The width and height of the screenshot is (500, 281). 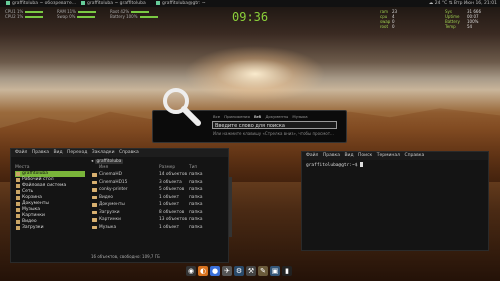 What do you see at coordinates (389, 19) in the screenshot?
I see `sysinfo-left: ram 23 cpu 4 swap 0 root 0` at bounding box center [389, 19].